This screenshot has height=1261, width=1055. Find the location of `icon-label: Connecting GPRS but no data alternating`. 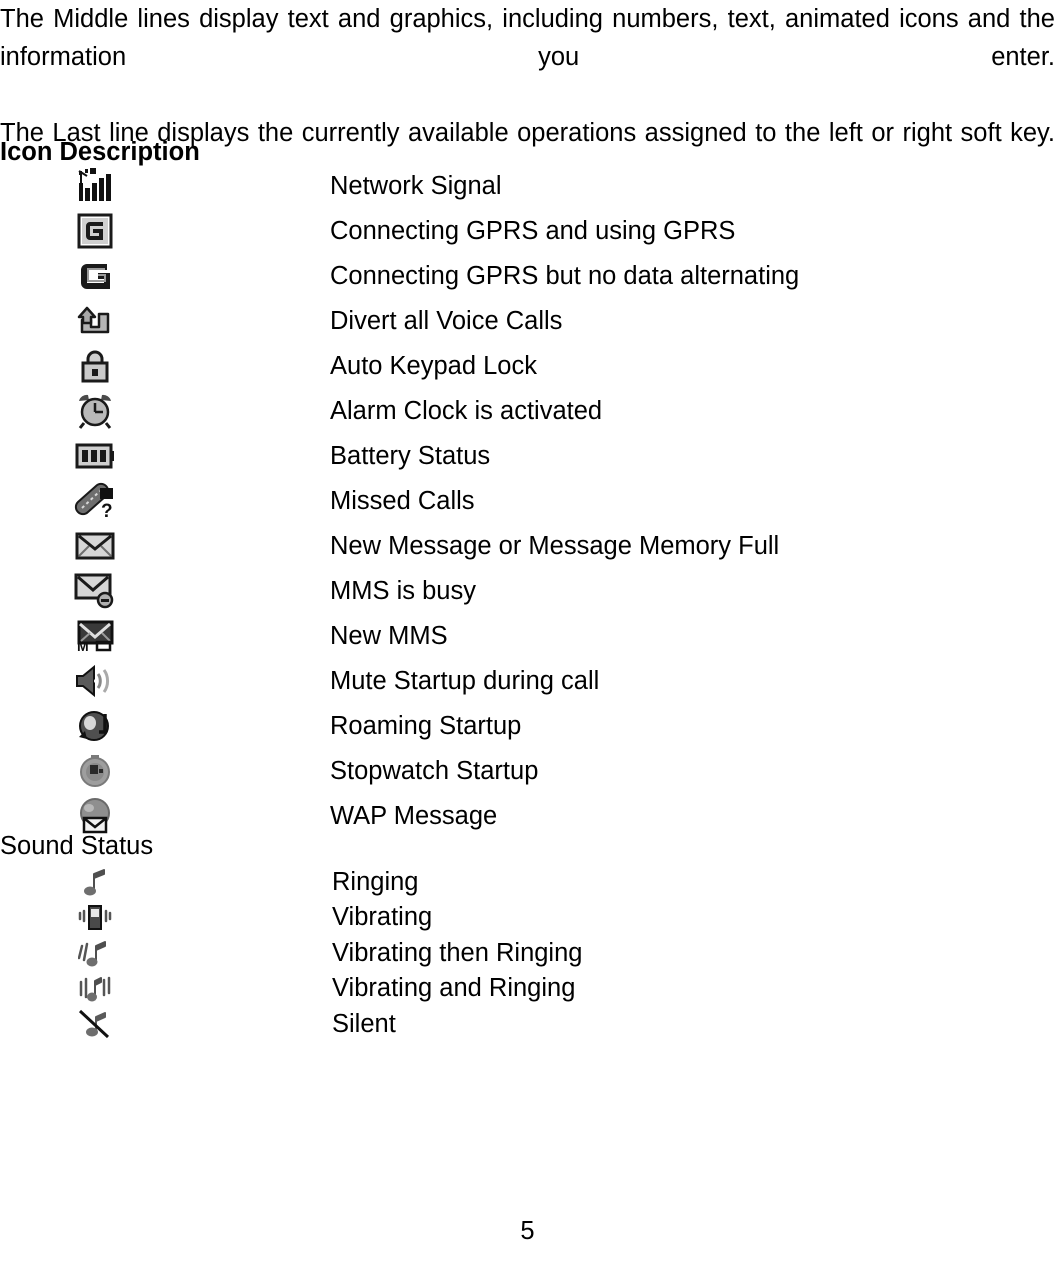

icon-label: Connecting GPRS but no data alternating is located at coordinates (565, 275).